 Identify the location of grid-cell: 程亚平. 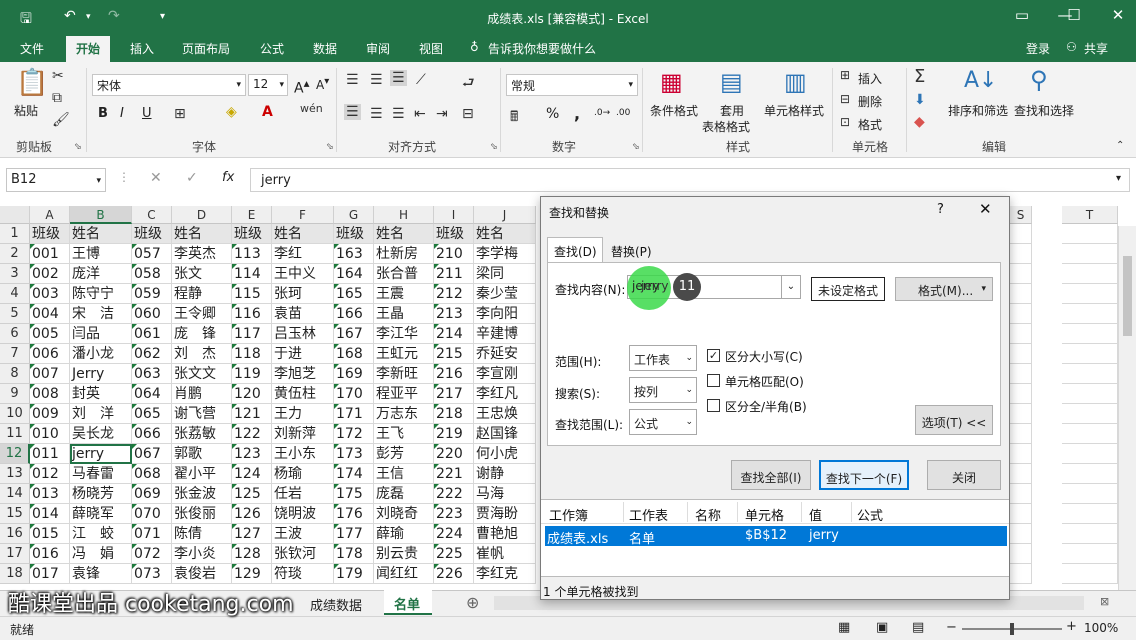
(404, 394).